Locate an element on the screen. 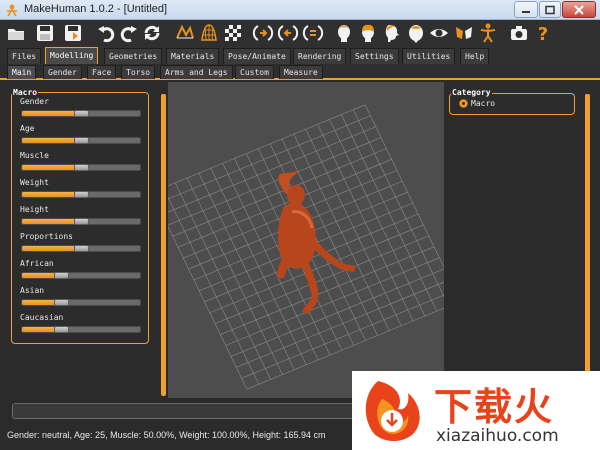 This screenshot has width=600, height=450. save-button is located at coordinates (45, 33).